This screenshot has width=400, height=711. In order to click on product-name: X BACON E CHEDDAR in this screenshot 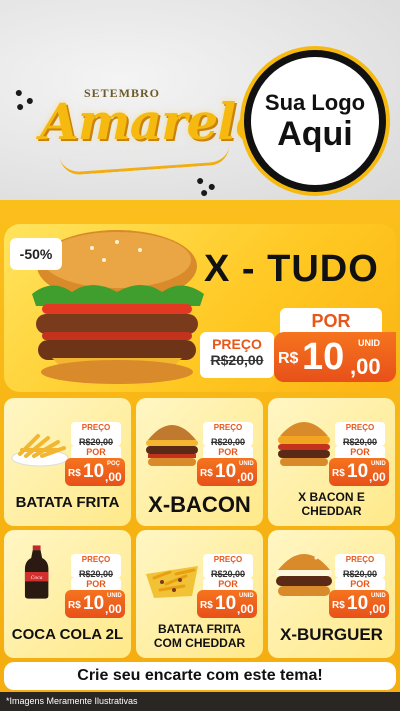, I will do `click(331, 504)`.